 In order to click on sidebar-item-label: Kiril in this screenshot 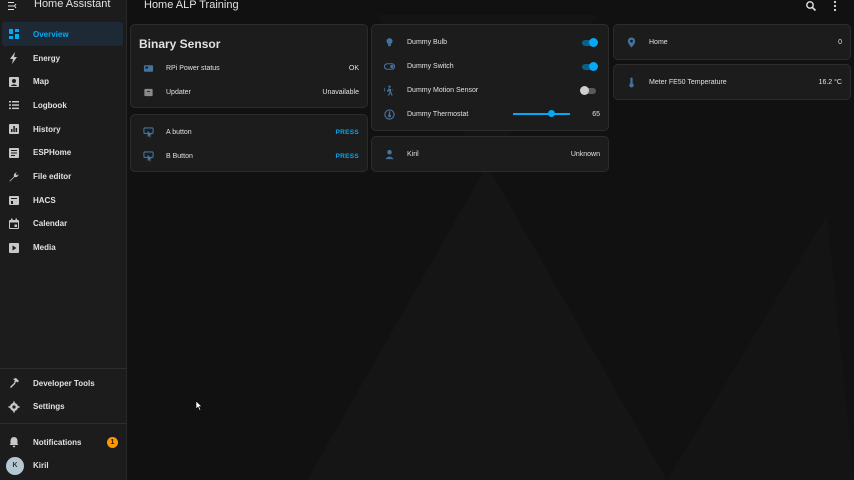, I will do `click(41, 466)`.